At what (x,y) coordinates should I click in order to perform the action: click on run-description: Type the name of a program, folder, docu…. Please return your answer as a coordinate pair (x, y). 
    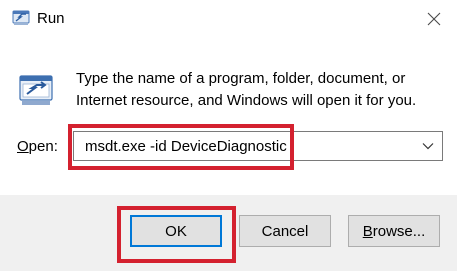
    Looking at the image, I should click on (246, 89).